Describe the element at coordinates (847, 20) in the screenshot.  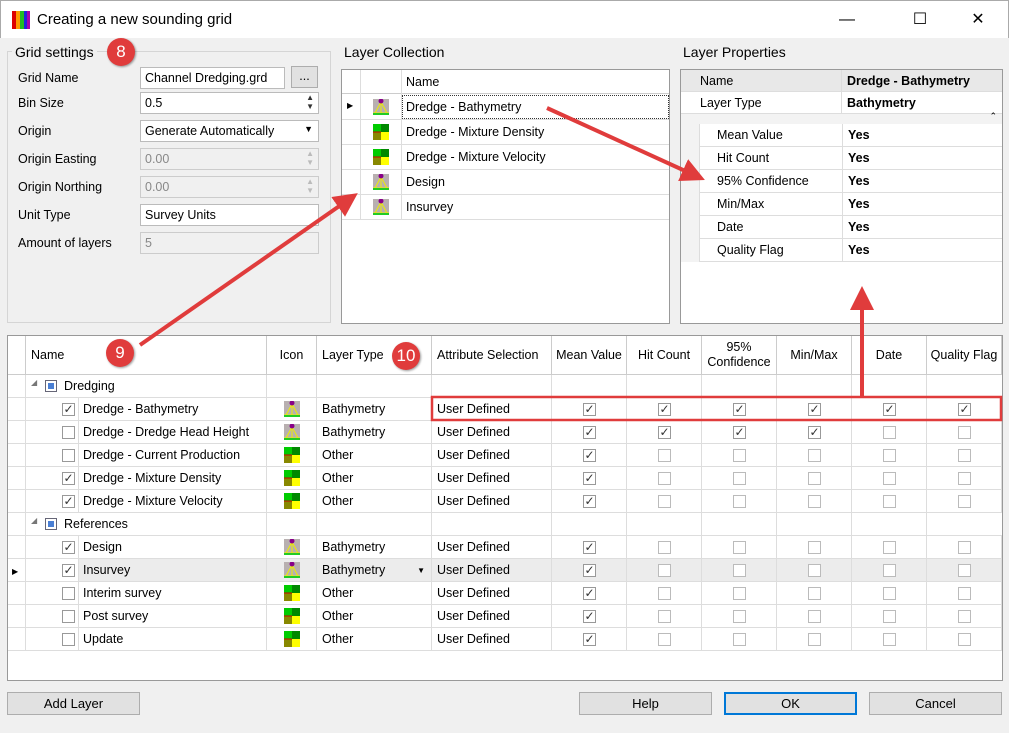
I see `minimize-button: —` at that location.